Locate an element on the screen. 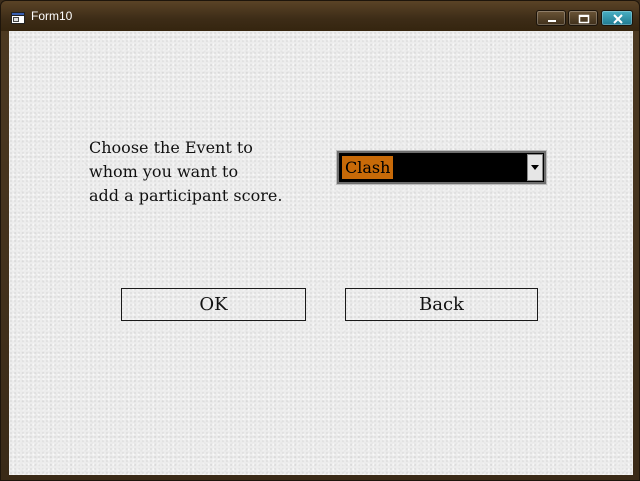 This screenshot has width=640, height=481. prompt-line-2: whom you want to is located at coordinates (164, 171).